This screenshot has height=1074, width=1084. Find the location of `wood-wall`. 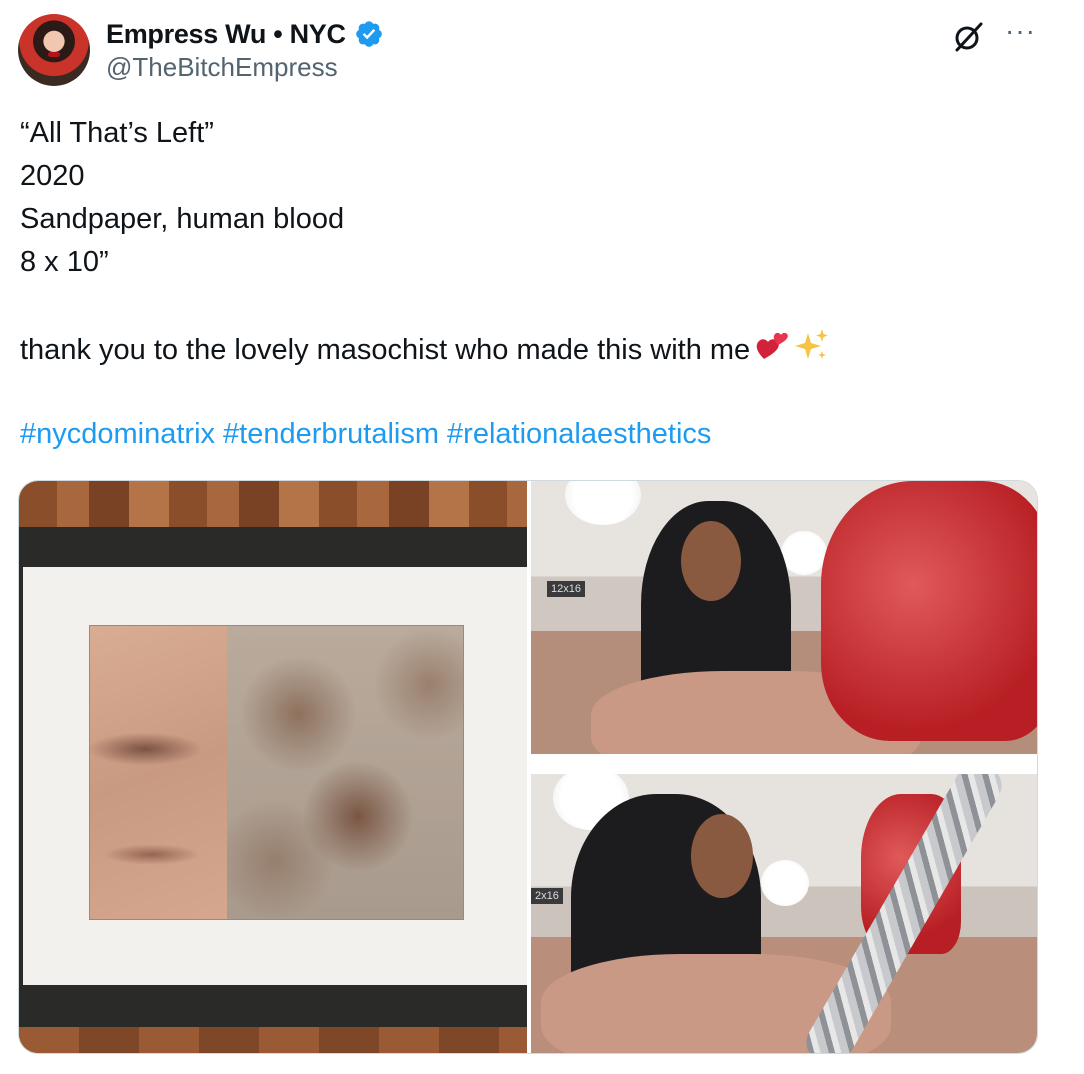

wood-wall is located at coordinates (273, 1040).